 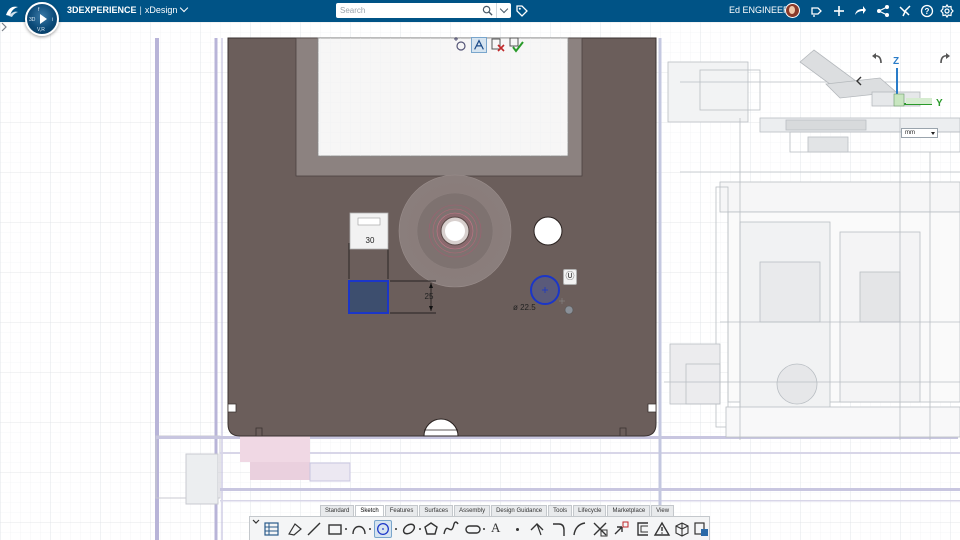 I want to click on ellipse-icon, so click(x=409, y=529).